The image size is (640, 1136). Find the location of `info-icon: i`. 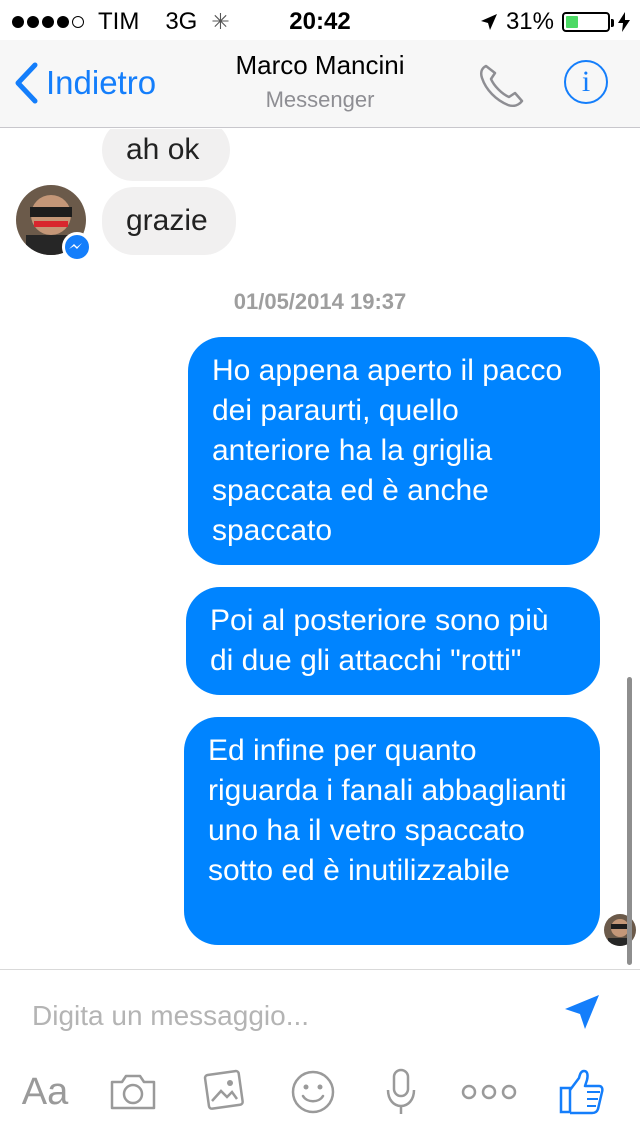

info-icon: i is located at coordinates (586, 81).